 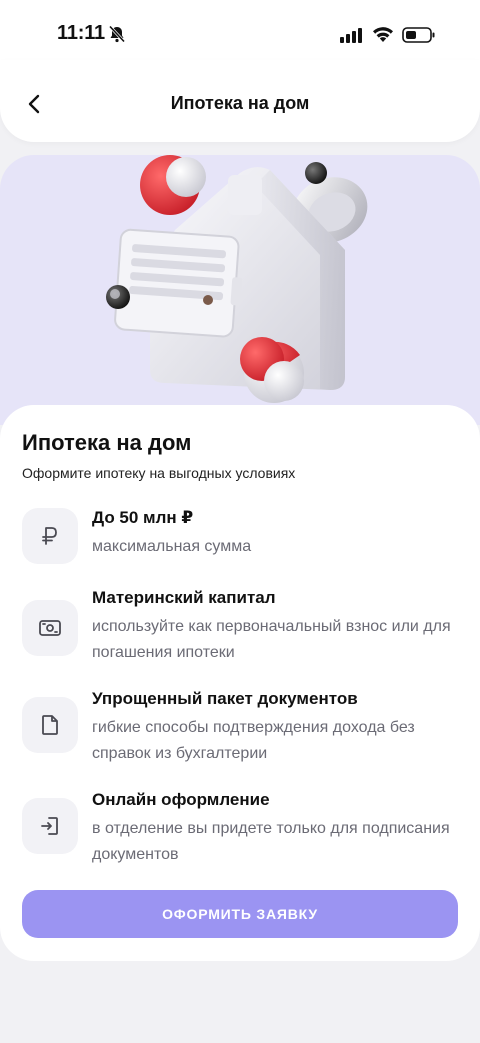 What do you see at coordinates (383, 34) in the screenshot?
I see `wifi-icon` at bounding box center [383, 34].